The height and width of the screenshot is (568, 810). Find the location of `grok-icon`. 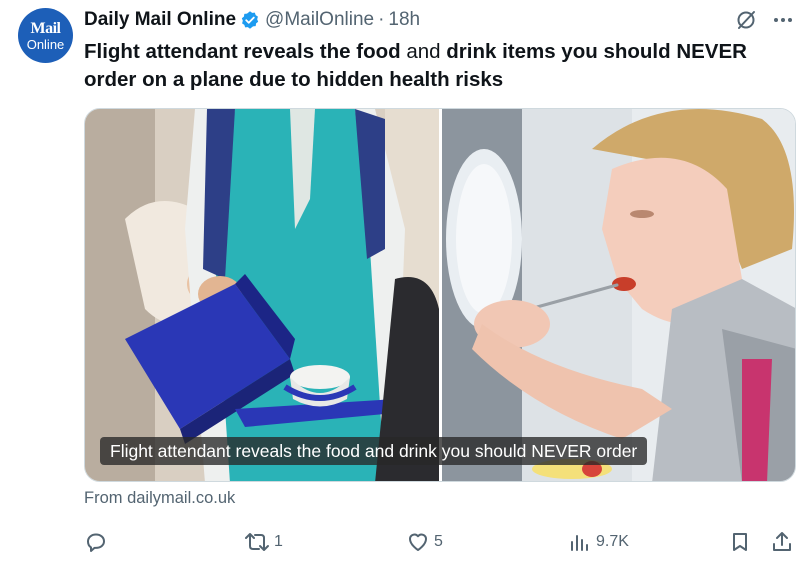

grok-icon is located at coordinates (746, 20).